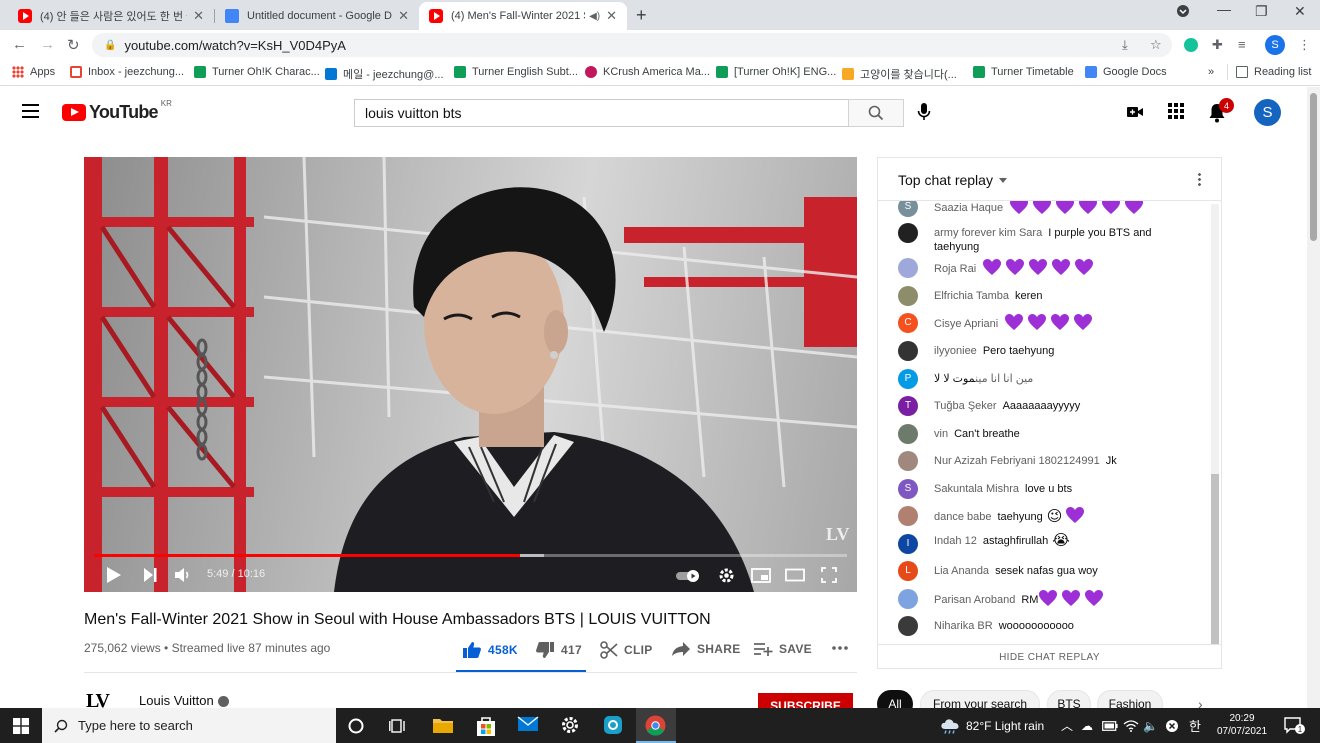 The height and width of the screenshot is (743, 1320). I want to click on speaker-volume-icon: 🔈, so click(1150, 725).